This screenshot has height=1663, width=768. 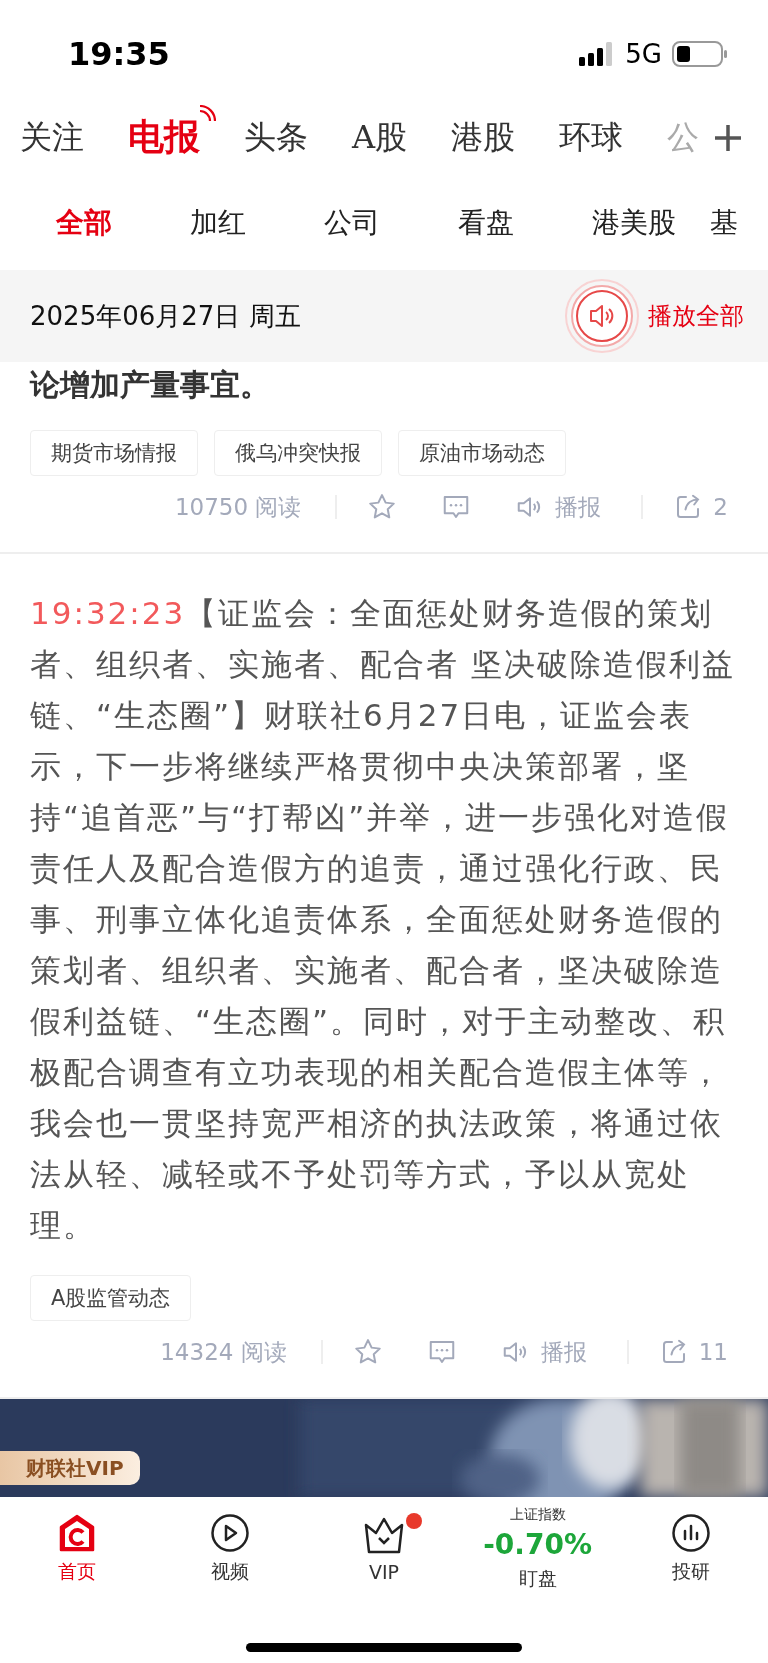 What do you see at coordinates (537, 1515) in the screenshot?
I see `index-name: 上证指数` at bounding box center [537, 1515].